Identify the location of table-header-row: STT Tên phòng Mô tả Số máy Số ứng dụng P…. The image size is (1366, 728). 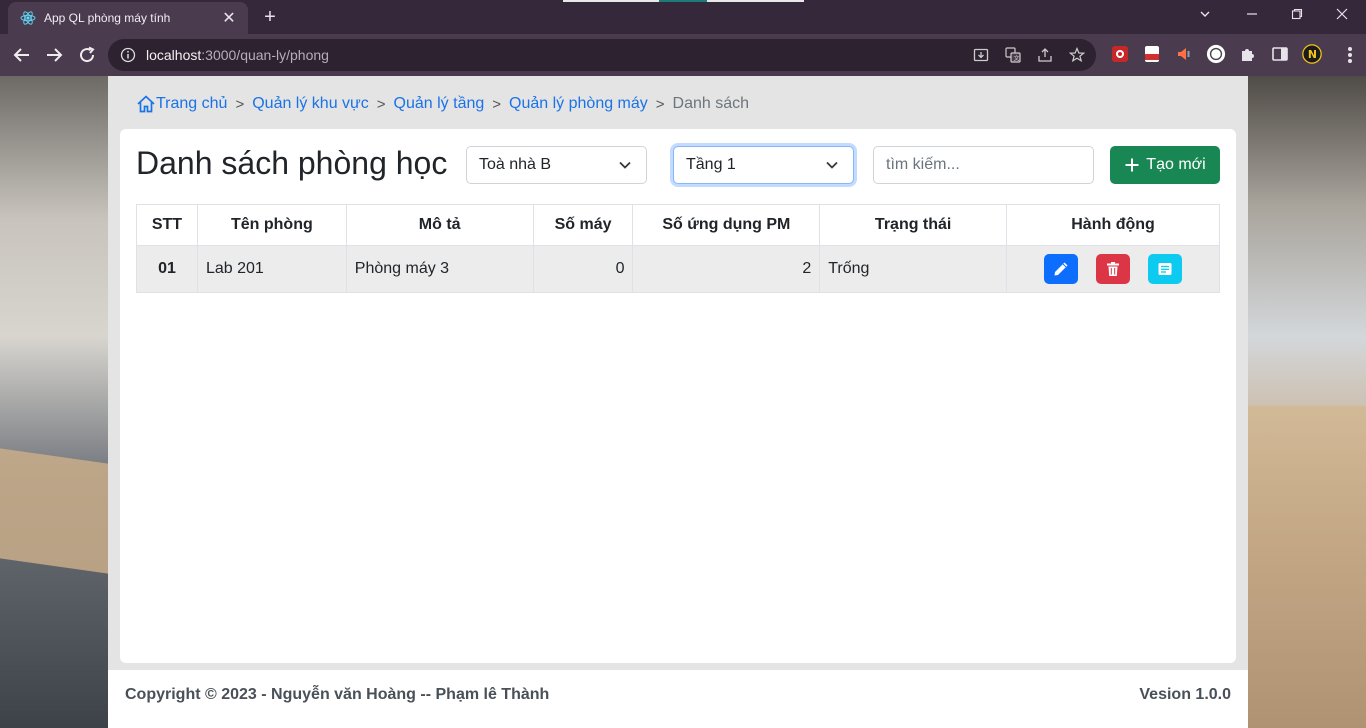
(678, 225).